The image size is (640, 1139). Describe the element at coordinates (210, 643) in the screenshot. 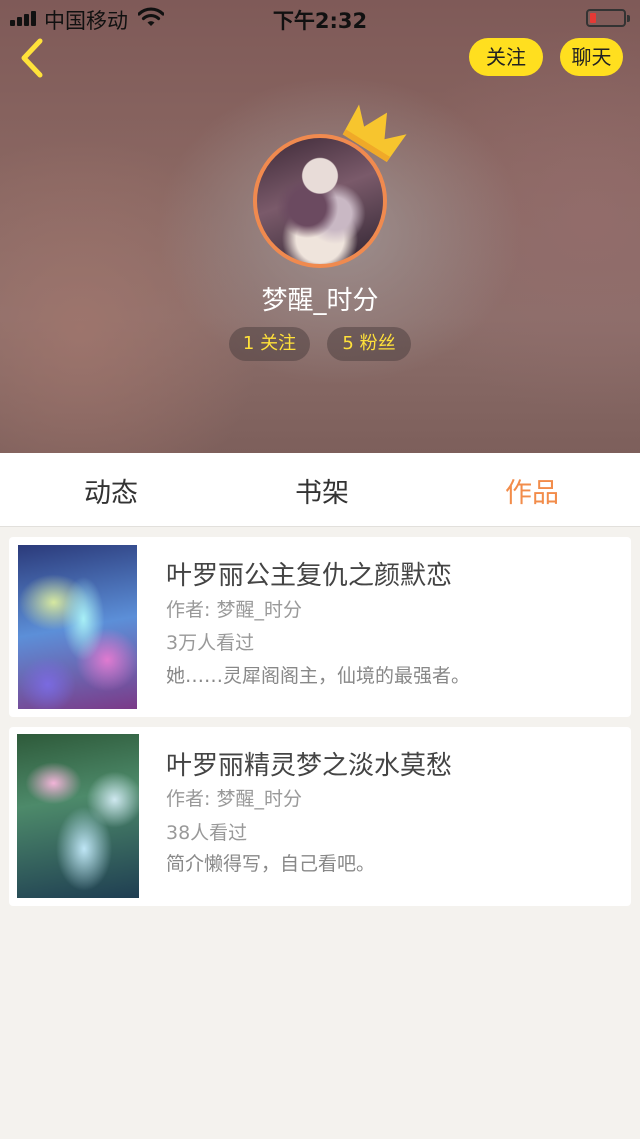

I see `book-views: 3万人看过` at that location.